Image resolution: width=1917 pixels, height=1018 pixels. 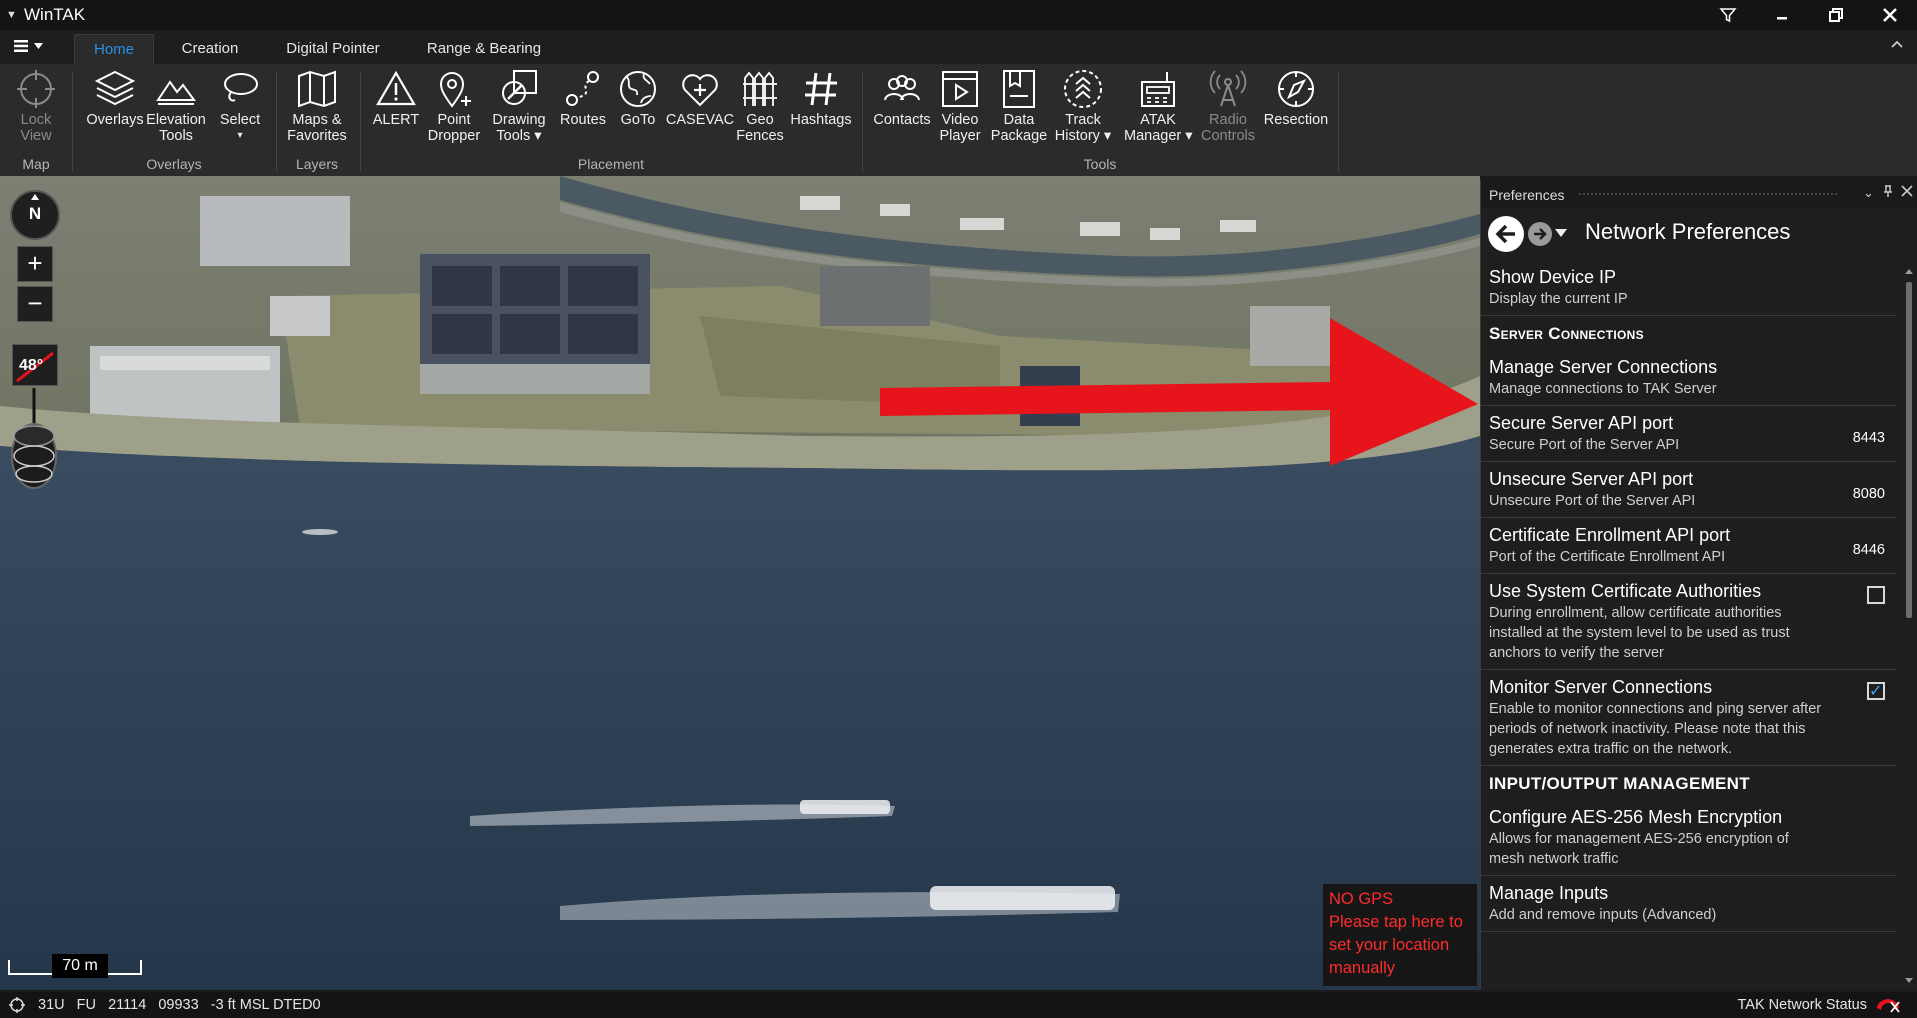 What do you see at coordinates (1909, 626) in the screenshot?
I see `preferences-scrollbar` at bounding box center [1909, 626].